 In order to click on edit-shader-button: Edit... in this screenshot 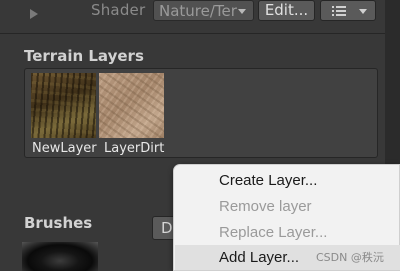, I will do `click(286, 10)`.